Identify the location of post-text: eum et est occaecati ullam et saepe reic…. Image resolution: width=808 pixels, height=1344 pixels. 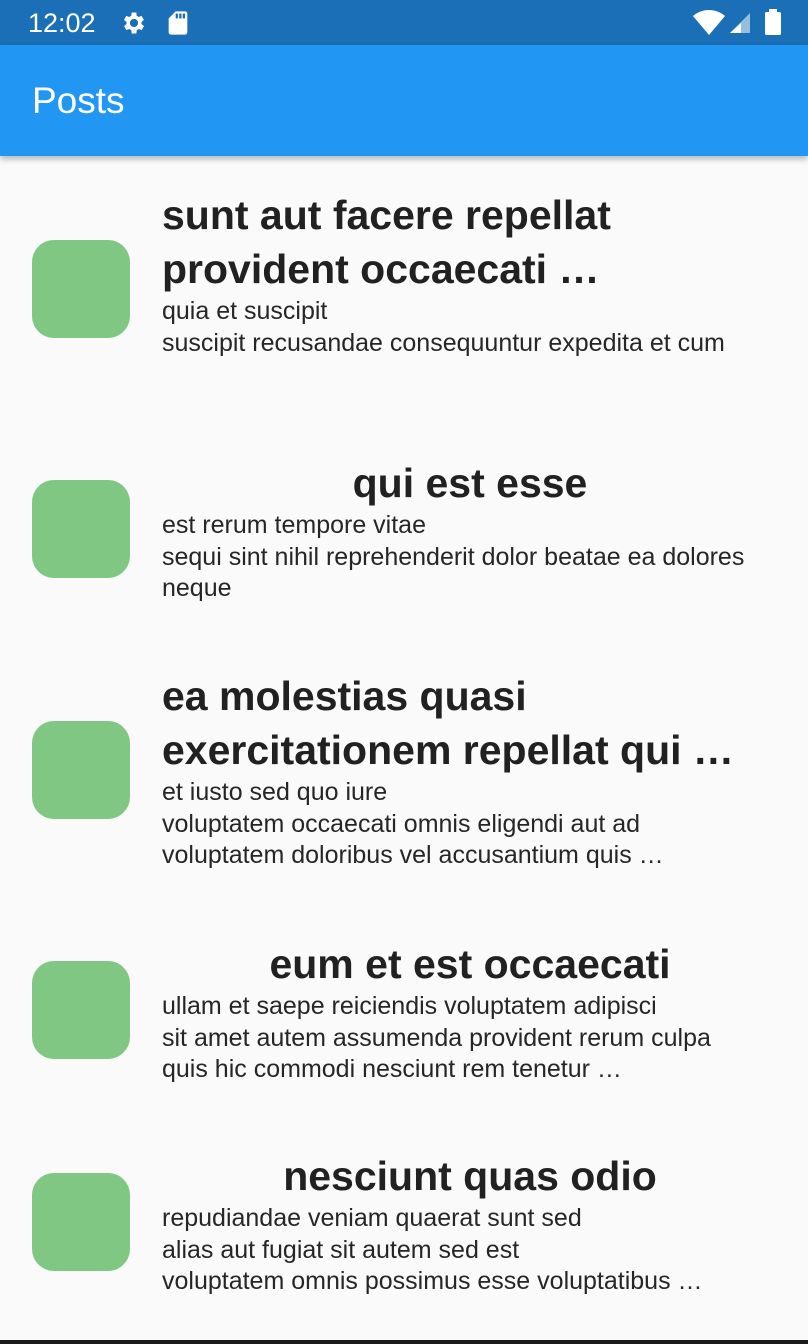
(470, 1011).